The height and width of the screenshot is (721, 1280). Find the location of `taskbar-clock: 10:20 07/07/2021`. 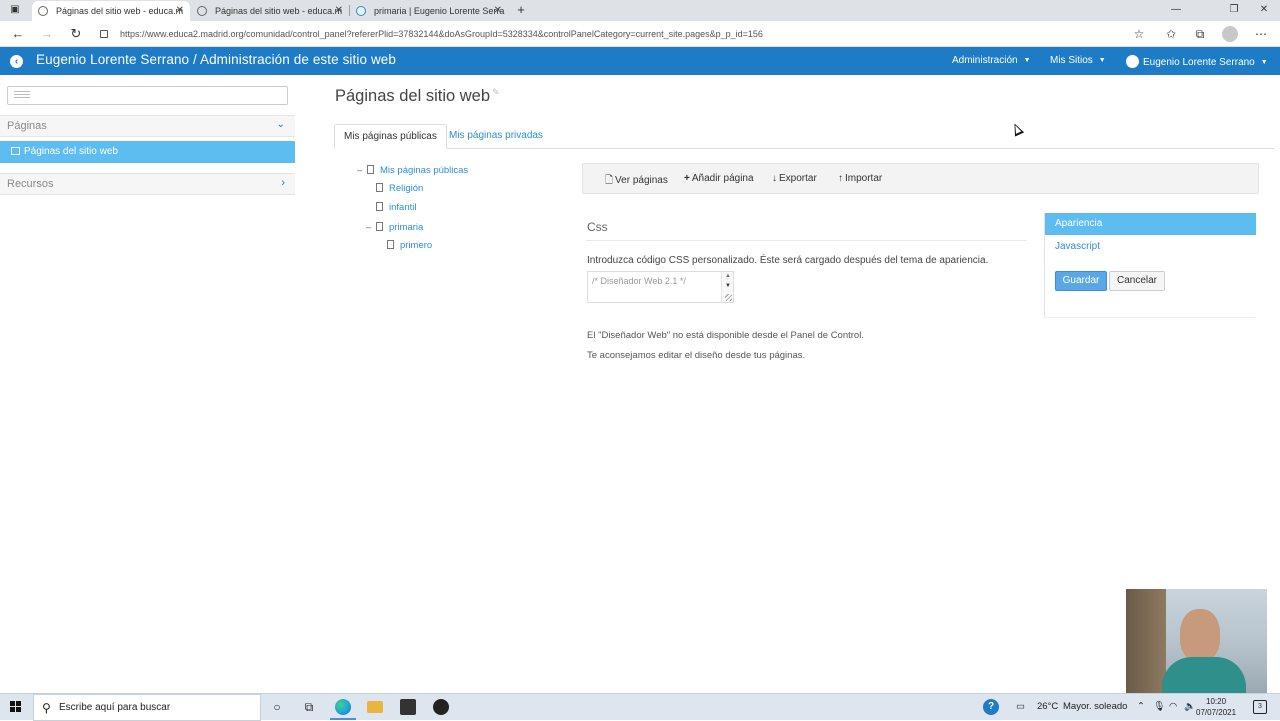

taskbar-clock: 10:20 07/07/2021 is located at coordinates (1216, 707).